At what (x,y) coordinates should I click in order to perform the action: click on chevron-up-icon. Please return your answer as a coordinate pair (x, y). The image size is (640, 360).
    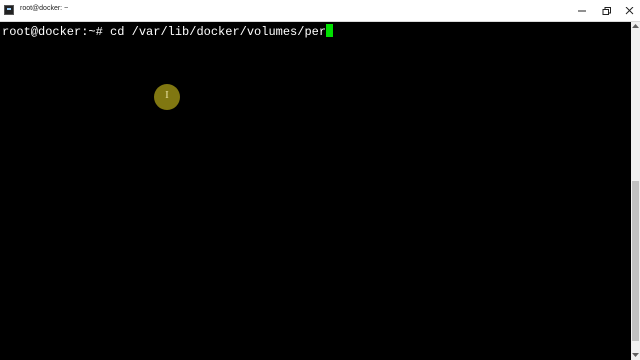
    Looking at the image, I should click on (635, 26).